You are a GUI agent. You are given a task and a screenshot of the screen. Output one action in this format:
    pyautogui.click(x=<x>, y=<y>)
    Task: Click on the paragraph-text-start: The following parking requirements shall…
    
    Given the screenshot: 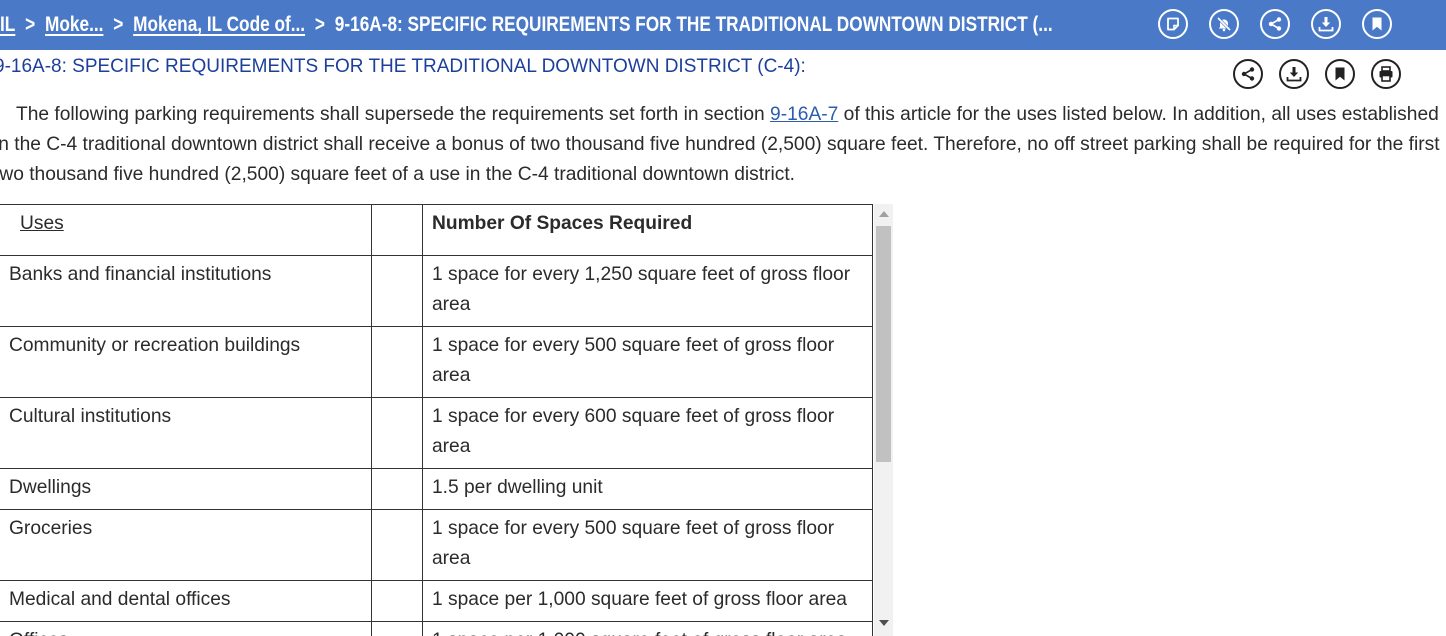 What is the action you would take?
    pyautogui.click(x=393, y=114)
    